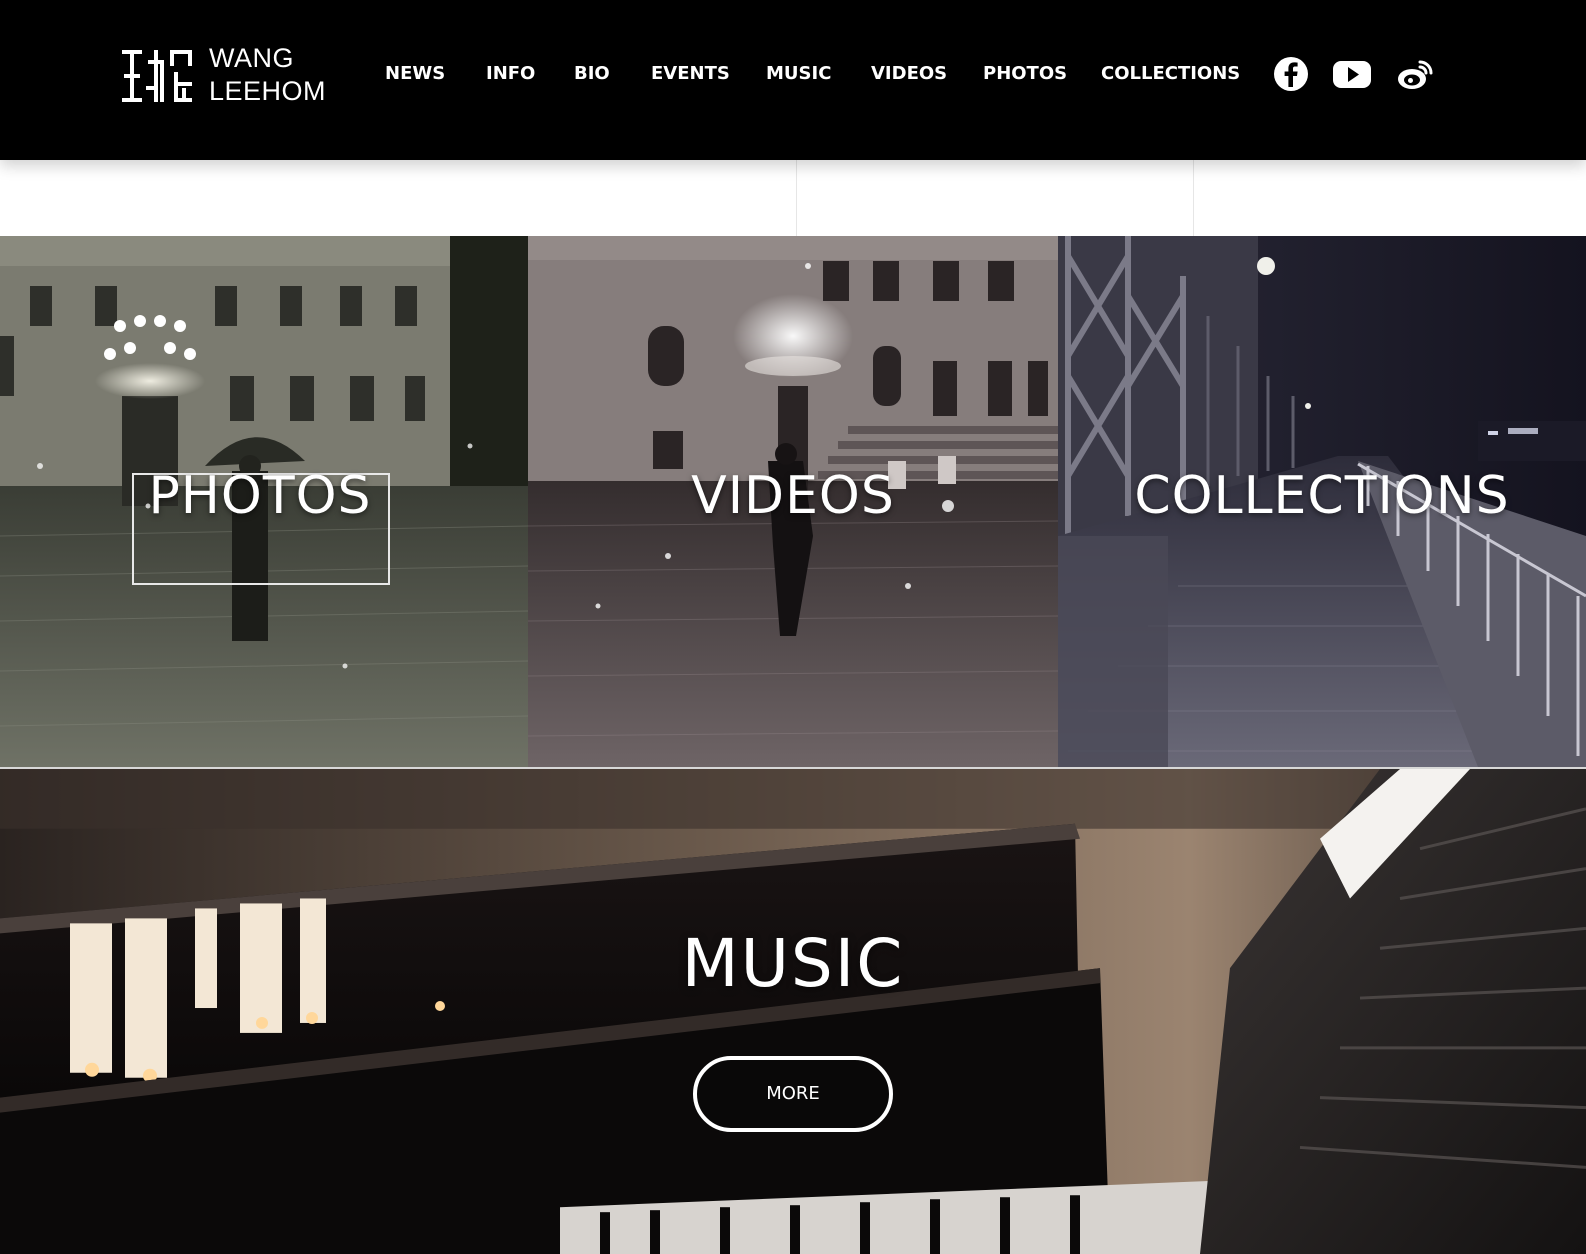 The image size is (1586, 1254). What do you see at coordinates (1352, 74) in the screenshot?
I see `youtube-icon` at bounding box center [1352, 74].